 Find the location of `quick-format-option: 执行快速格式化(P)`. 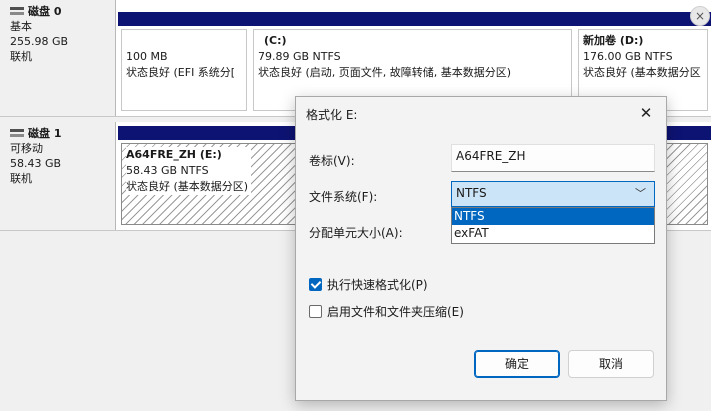

quick-format-option: 执行快速格式化(P) is located at coordinates (368, 284).